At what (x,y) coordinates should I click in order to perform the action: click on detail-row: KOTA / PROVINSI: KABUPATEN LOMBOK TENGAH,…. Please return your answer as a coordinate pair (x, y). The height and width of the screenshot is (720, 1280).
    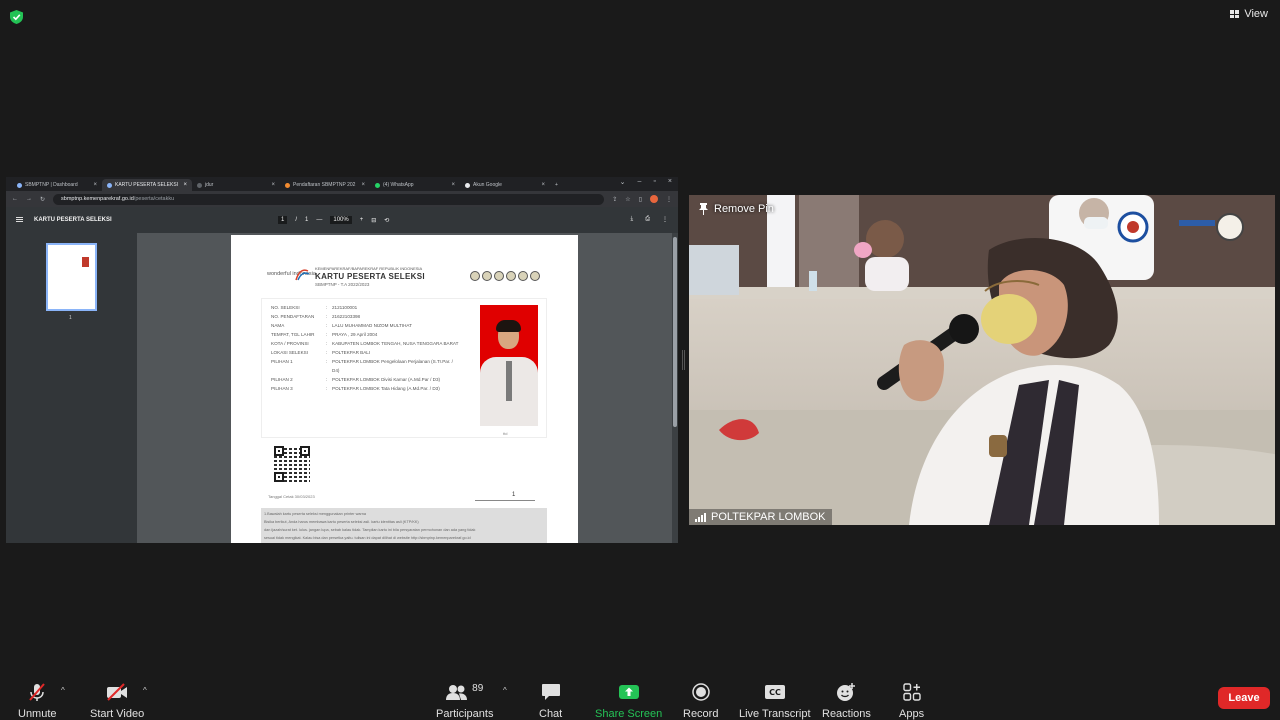
    Looking at the image, I should click on (365, 343).